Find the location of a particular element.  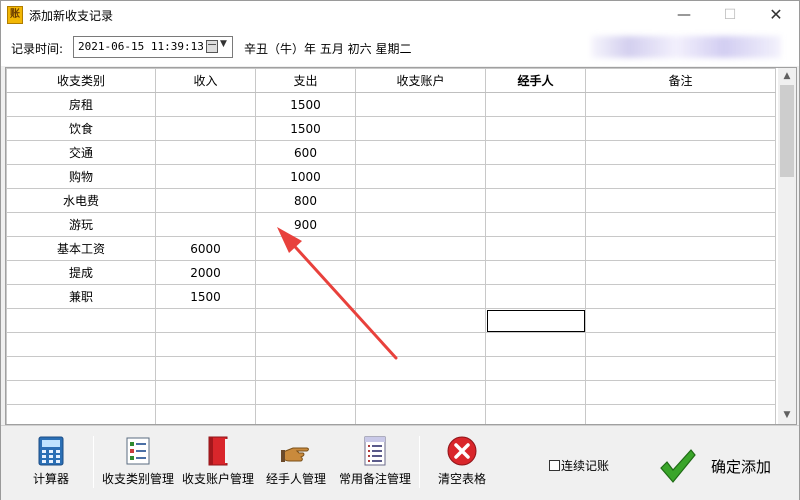

account-management-button: 收支账户管理 is located at coordinates (218, 464).